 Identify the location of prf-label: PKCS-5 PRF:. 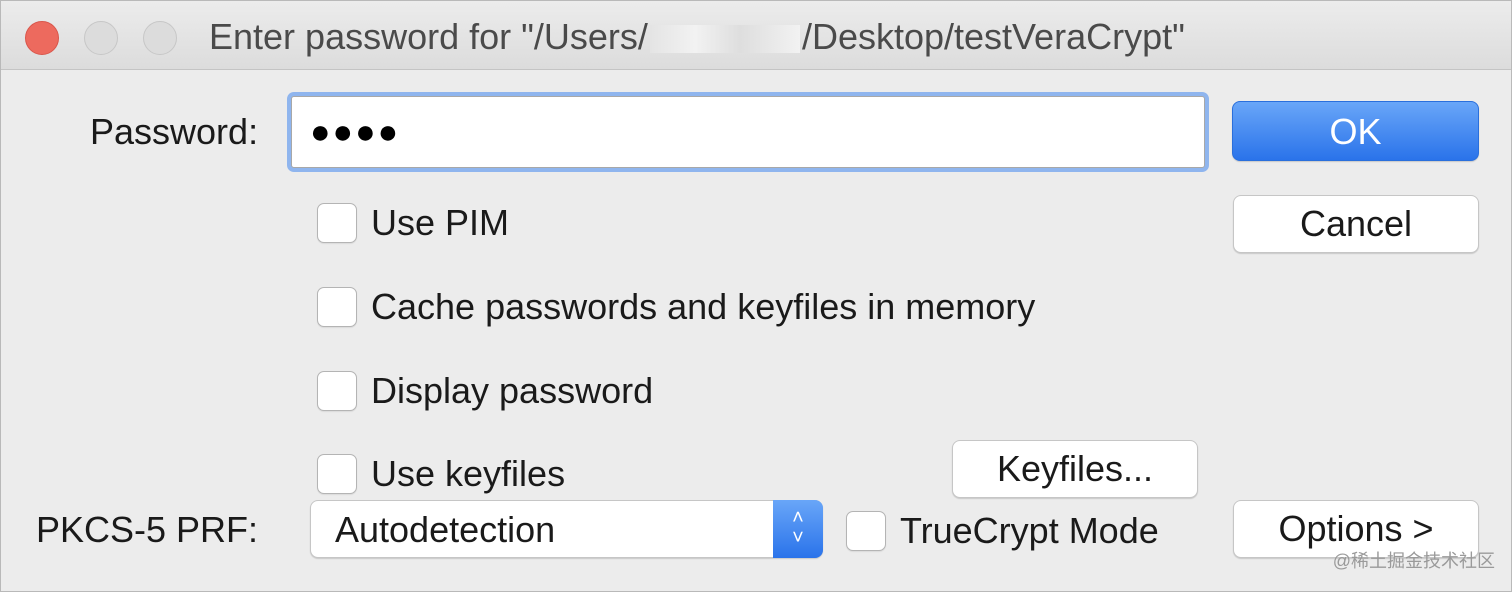
(147, 529).